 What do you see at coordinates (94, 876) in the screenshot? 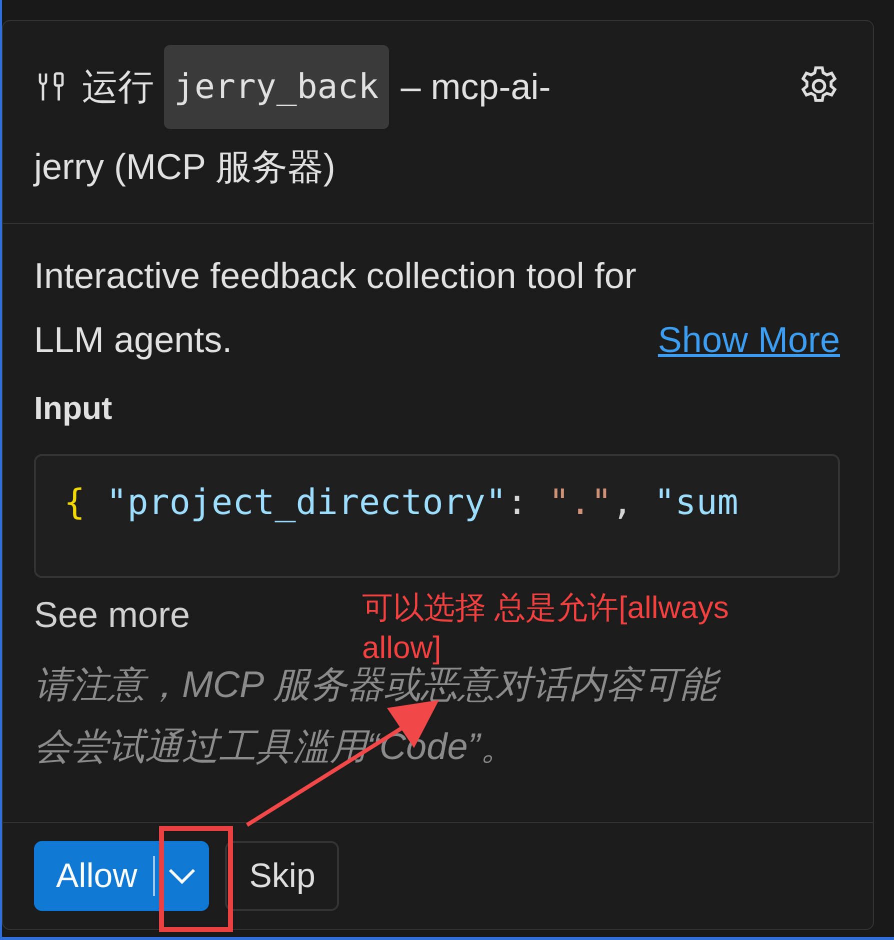
I see `allow-button: Allow` at bounding box center [94, 876].